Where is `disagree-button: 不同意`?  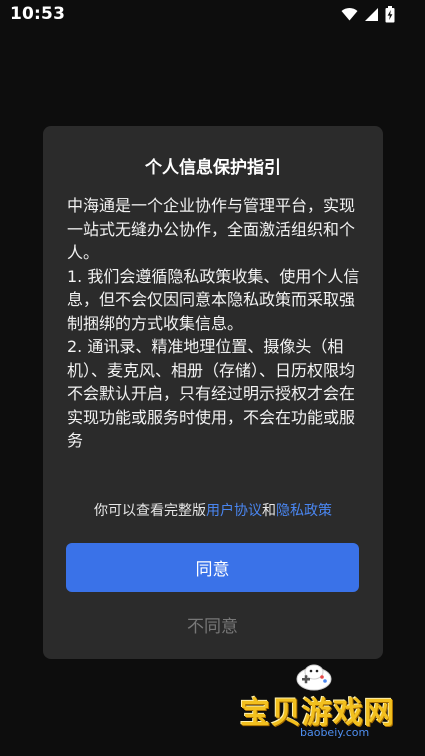
disagree-button: 不同意 is located at coordinates (212, 624).